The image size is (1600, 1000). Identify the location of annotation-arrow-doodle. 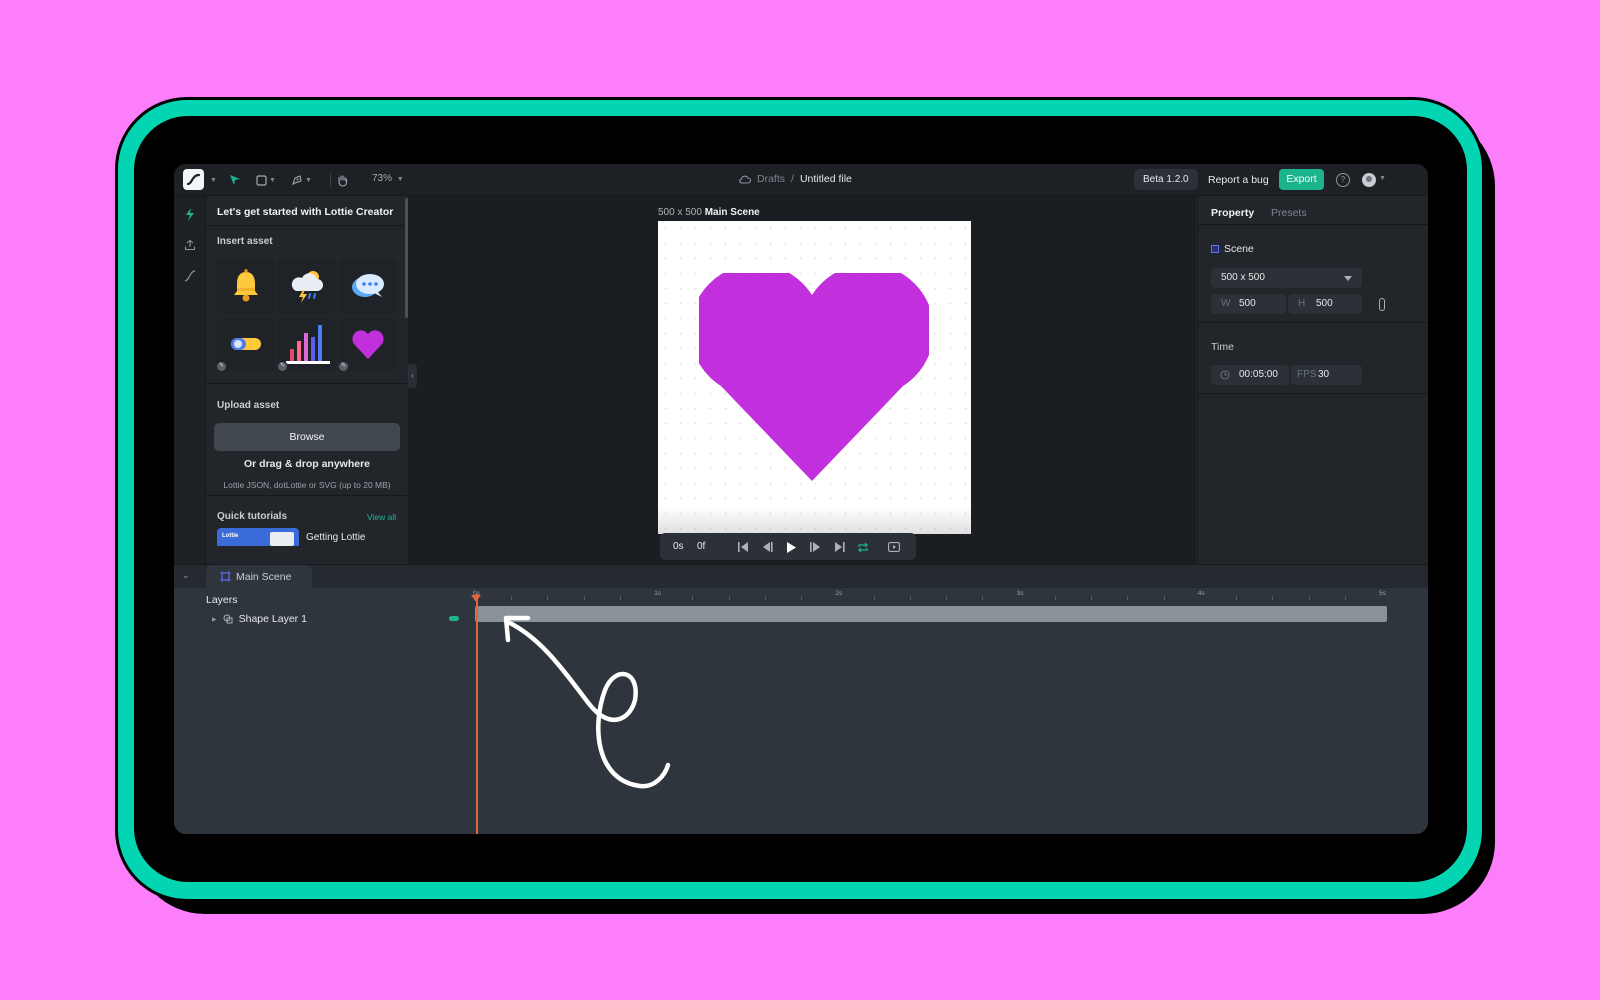
(587, 702).